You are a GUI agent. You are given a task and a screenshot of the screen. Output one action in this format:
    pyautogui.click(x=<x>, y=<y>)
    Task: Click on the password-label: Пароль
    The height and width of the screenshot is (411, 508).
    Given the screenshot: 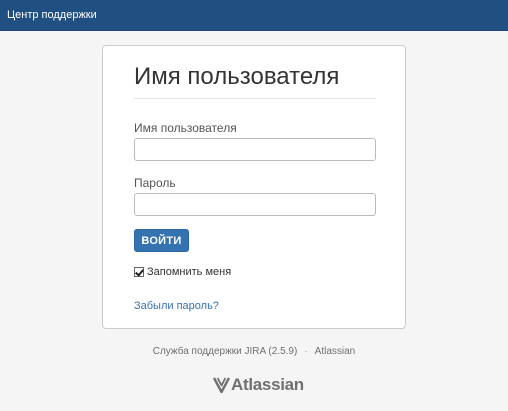 What is the action you would take?
    pyautogui.click(x=155, y=183)
    